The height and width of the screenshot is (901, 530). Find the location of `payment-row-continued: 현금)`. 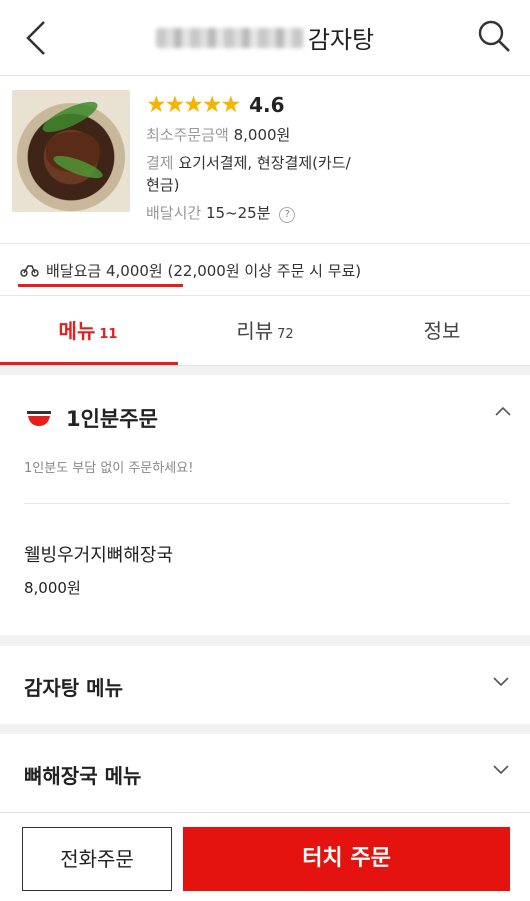

payment-row-continued: 현금) is located at coordinates (162, 185).